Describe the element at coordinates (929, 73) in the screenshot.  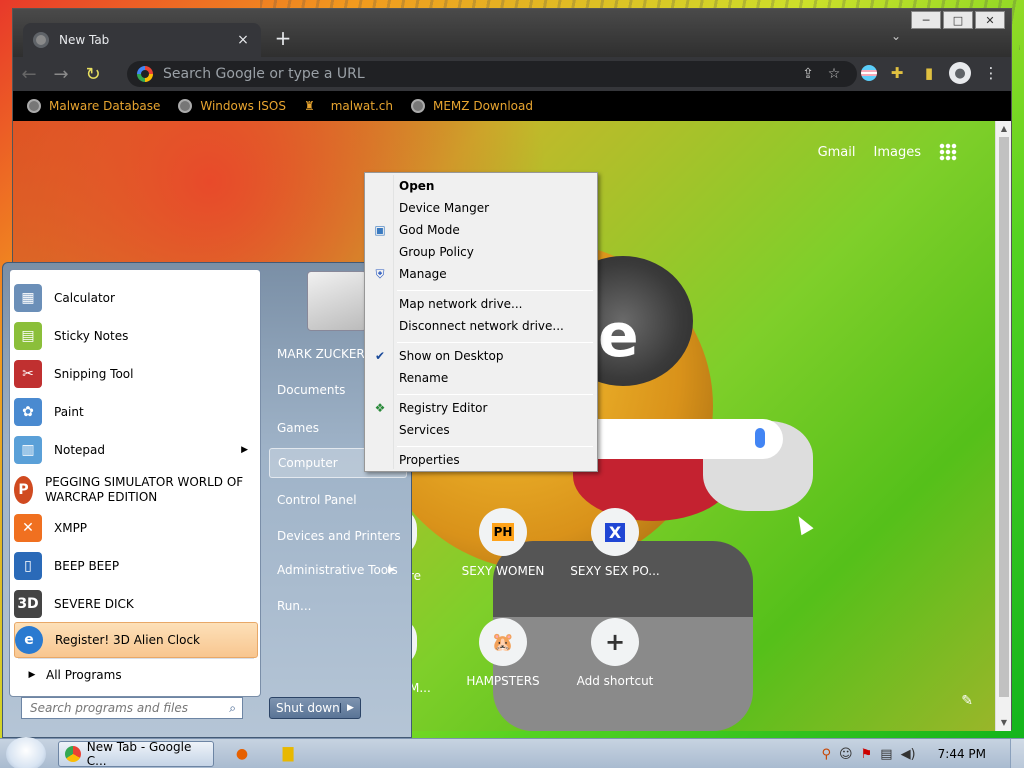
I see `side-panel-icon: ▮` at that location.